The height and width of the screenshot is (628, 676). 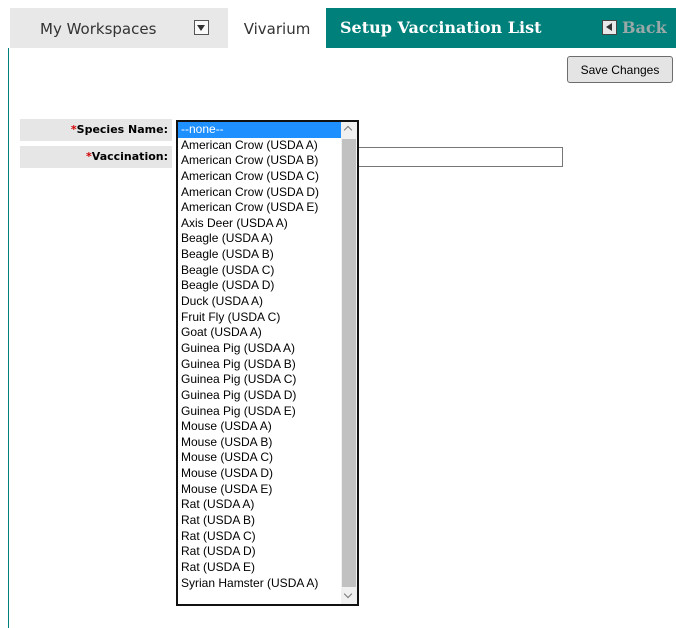 What do you see at coordinates (349, 596) in the screenshot?
I see `scroll-down-arrow-icon` at bounding box center [349, 596].